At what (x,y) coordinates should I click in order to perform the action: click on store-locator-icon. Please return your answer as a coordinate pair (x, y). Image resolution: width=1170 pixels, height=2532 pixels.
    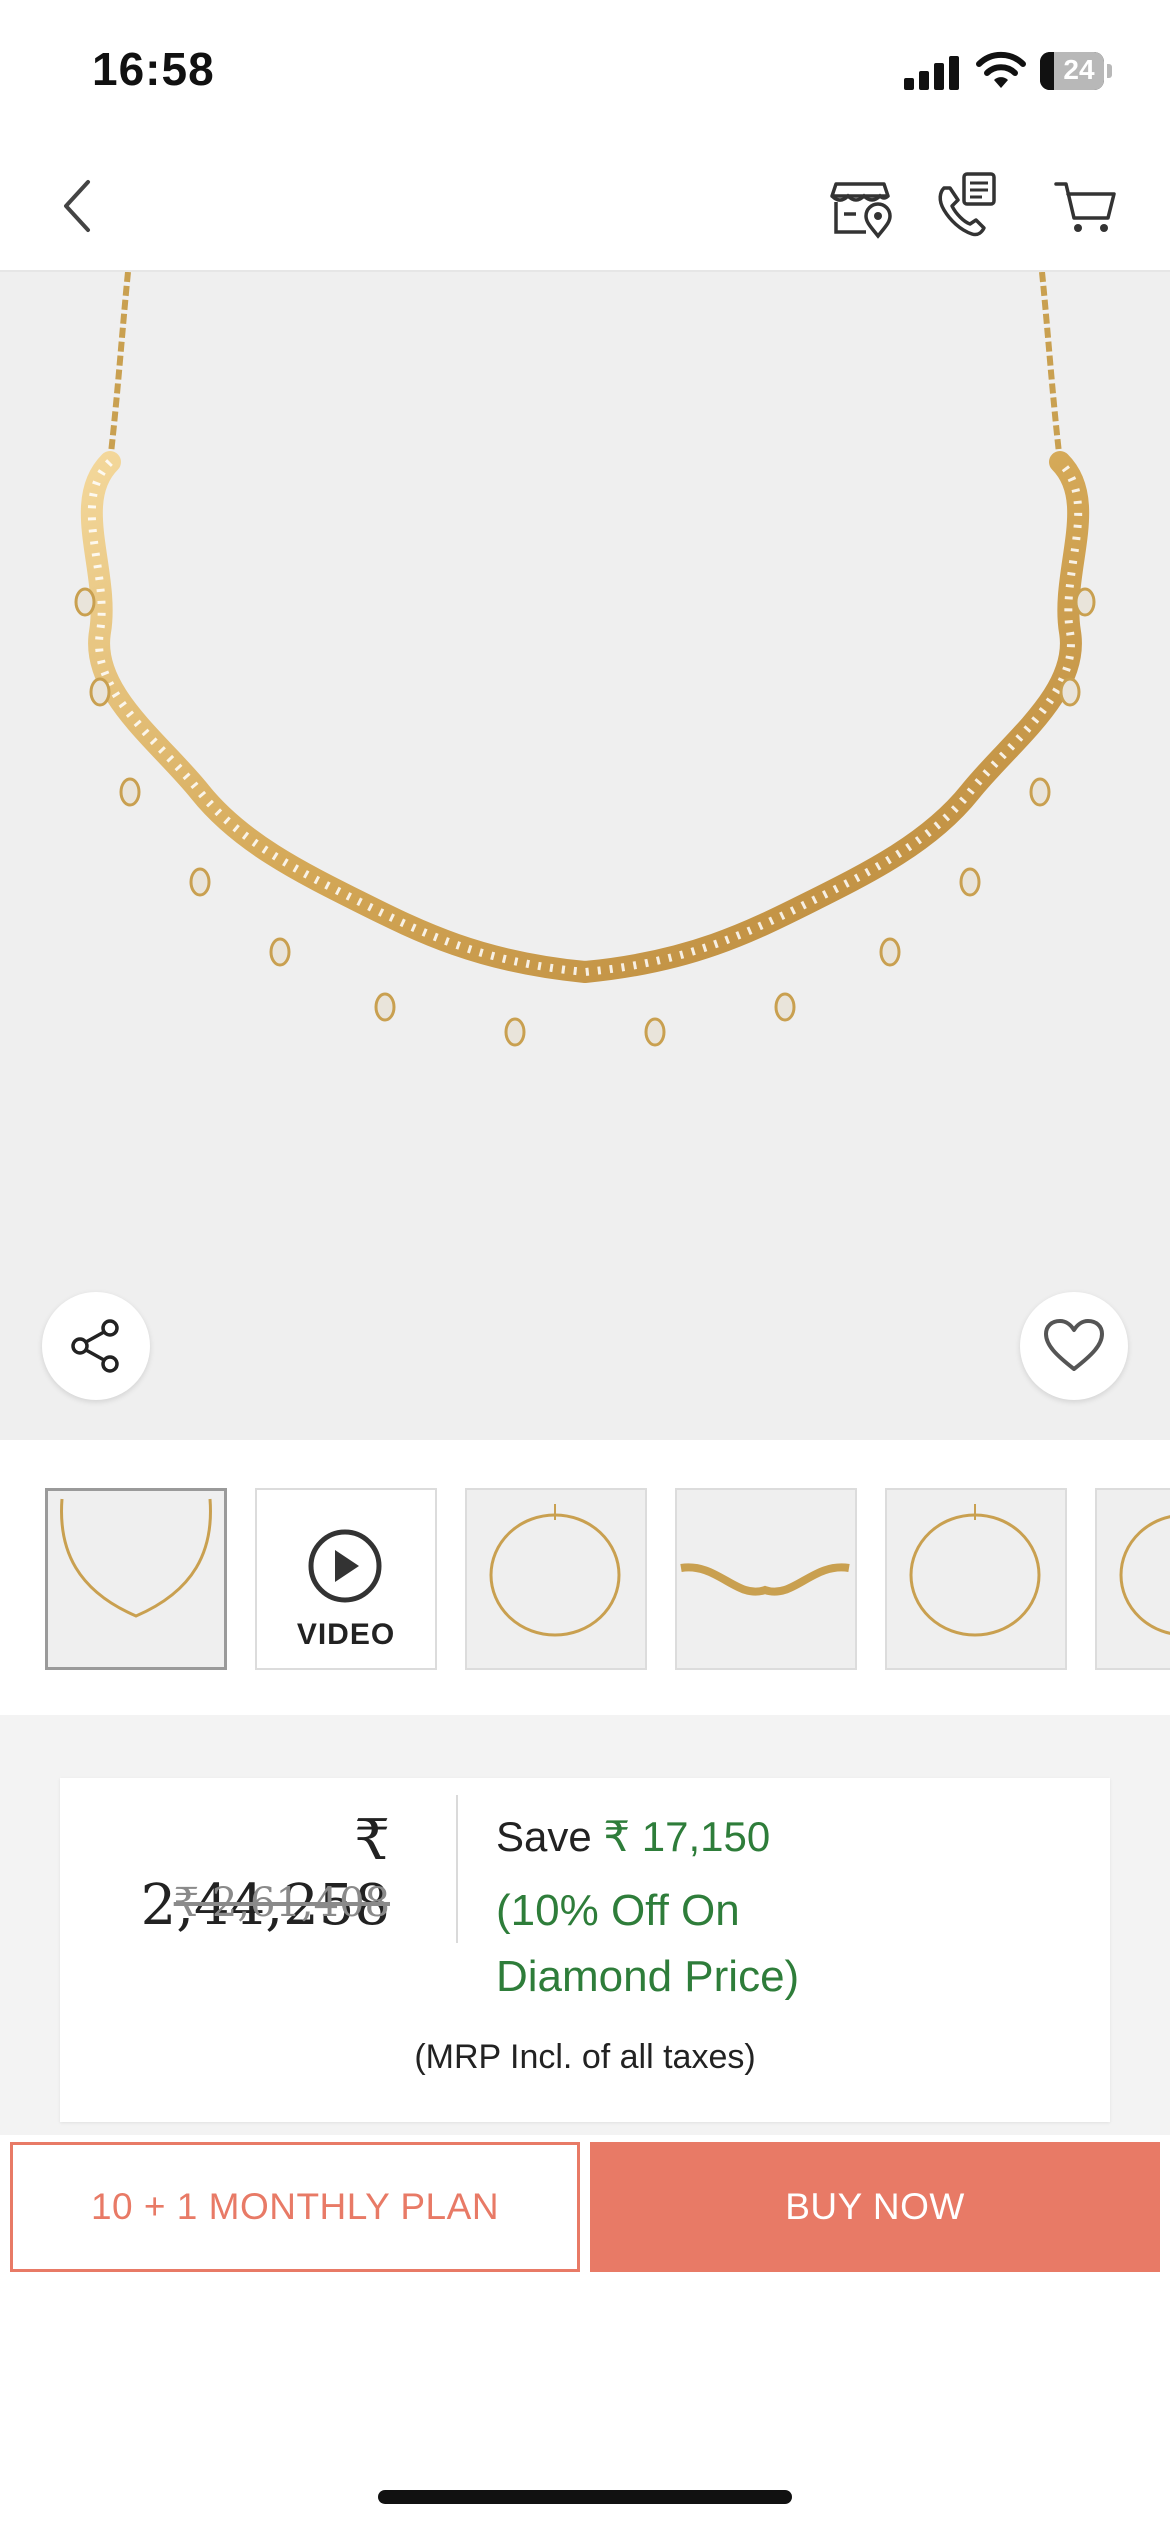
    Looking at the image, I should click on (861, 210).